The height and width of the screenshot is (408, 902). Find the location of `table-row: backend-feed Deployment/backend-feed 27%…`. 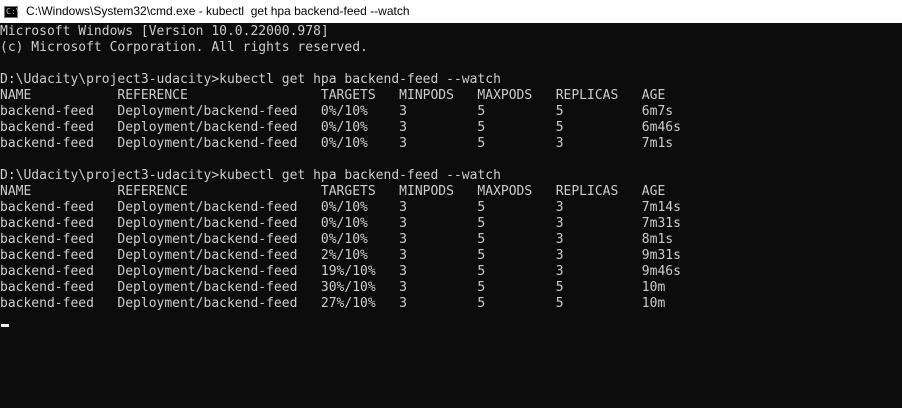

table-row: backend-feed Deployment/backend-feed 27%… is located at coordinates (333, 303).